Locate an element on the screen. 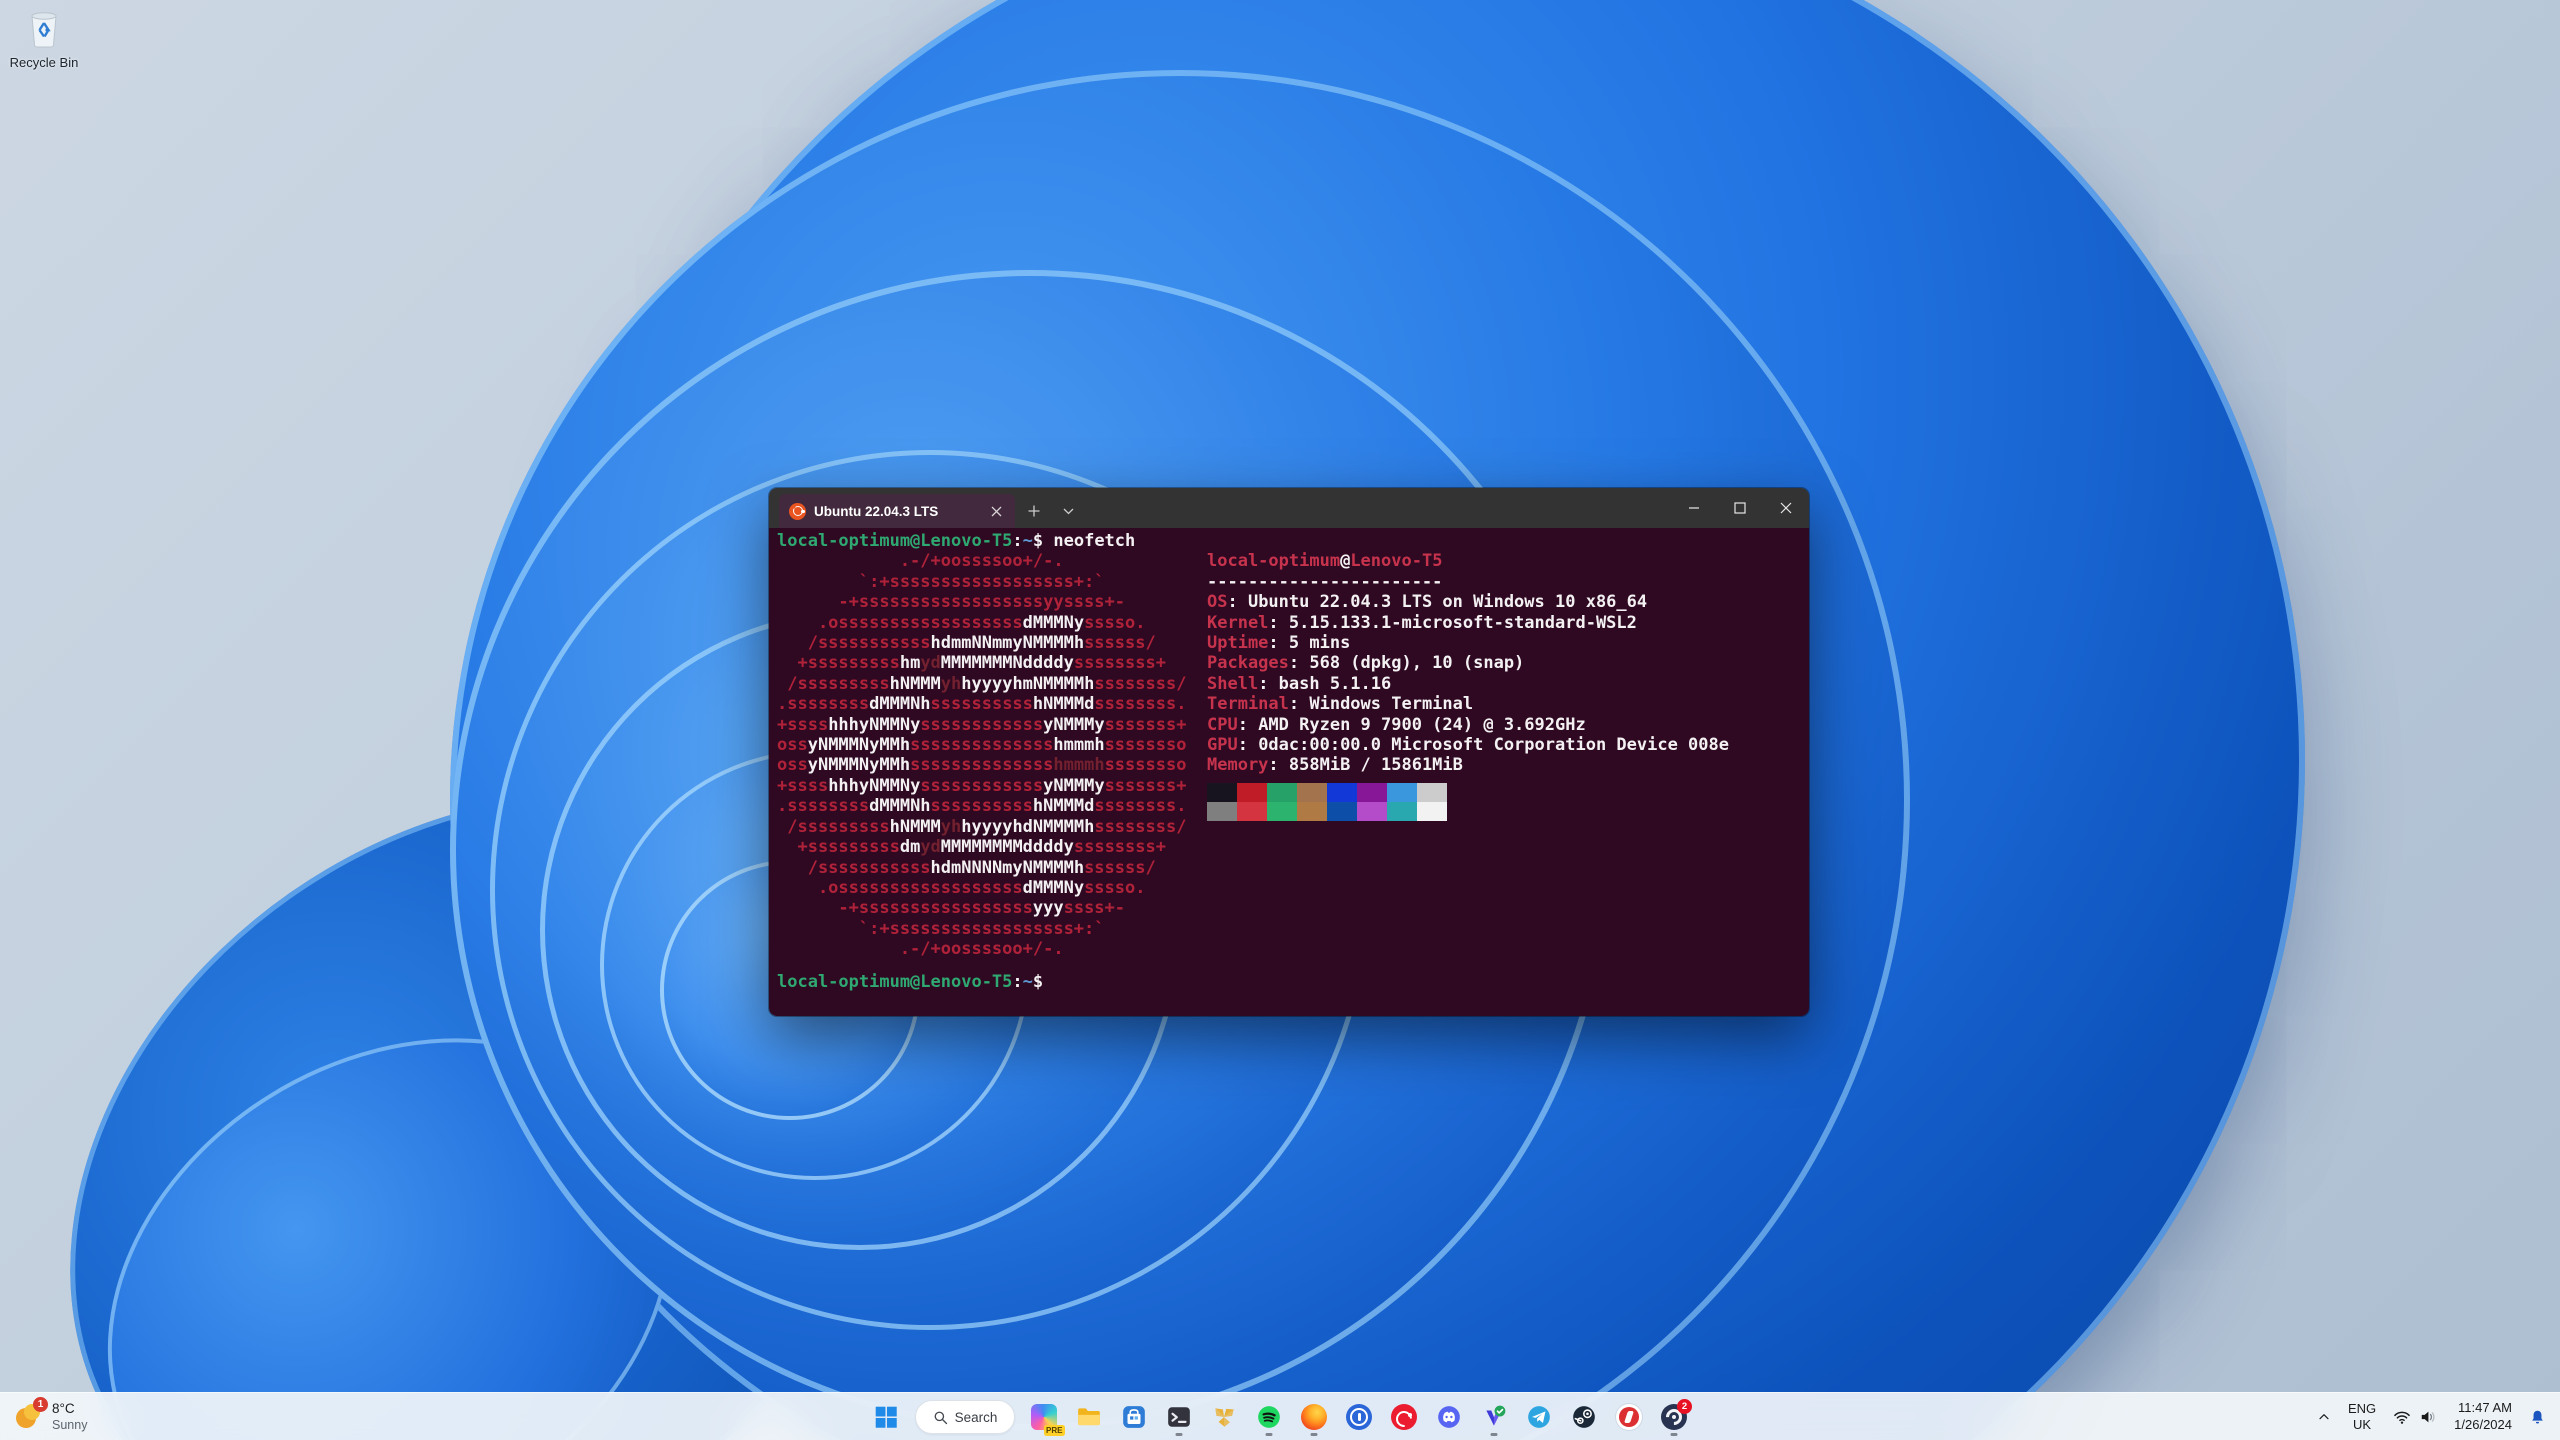  taskbar-icon-file-explorer is located at coordinates (1089, 1417).